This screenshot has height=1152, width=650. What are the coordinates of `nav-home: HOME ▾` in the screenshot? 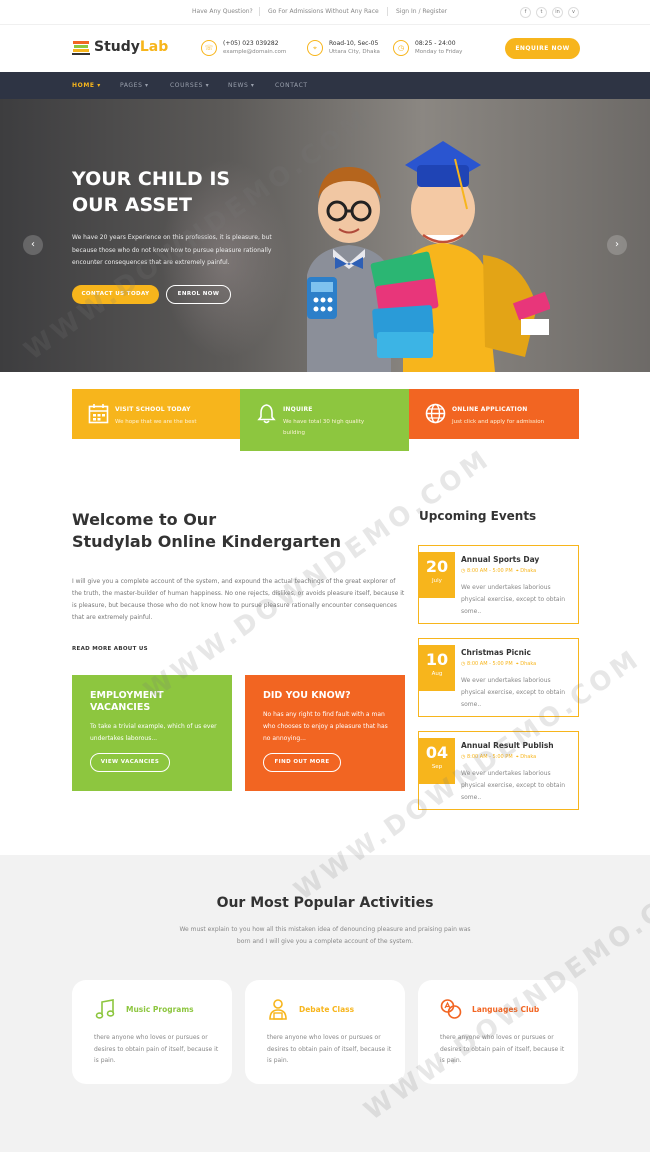 It's located at (86, 85).